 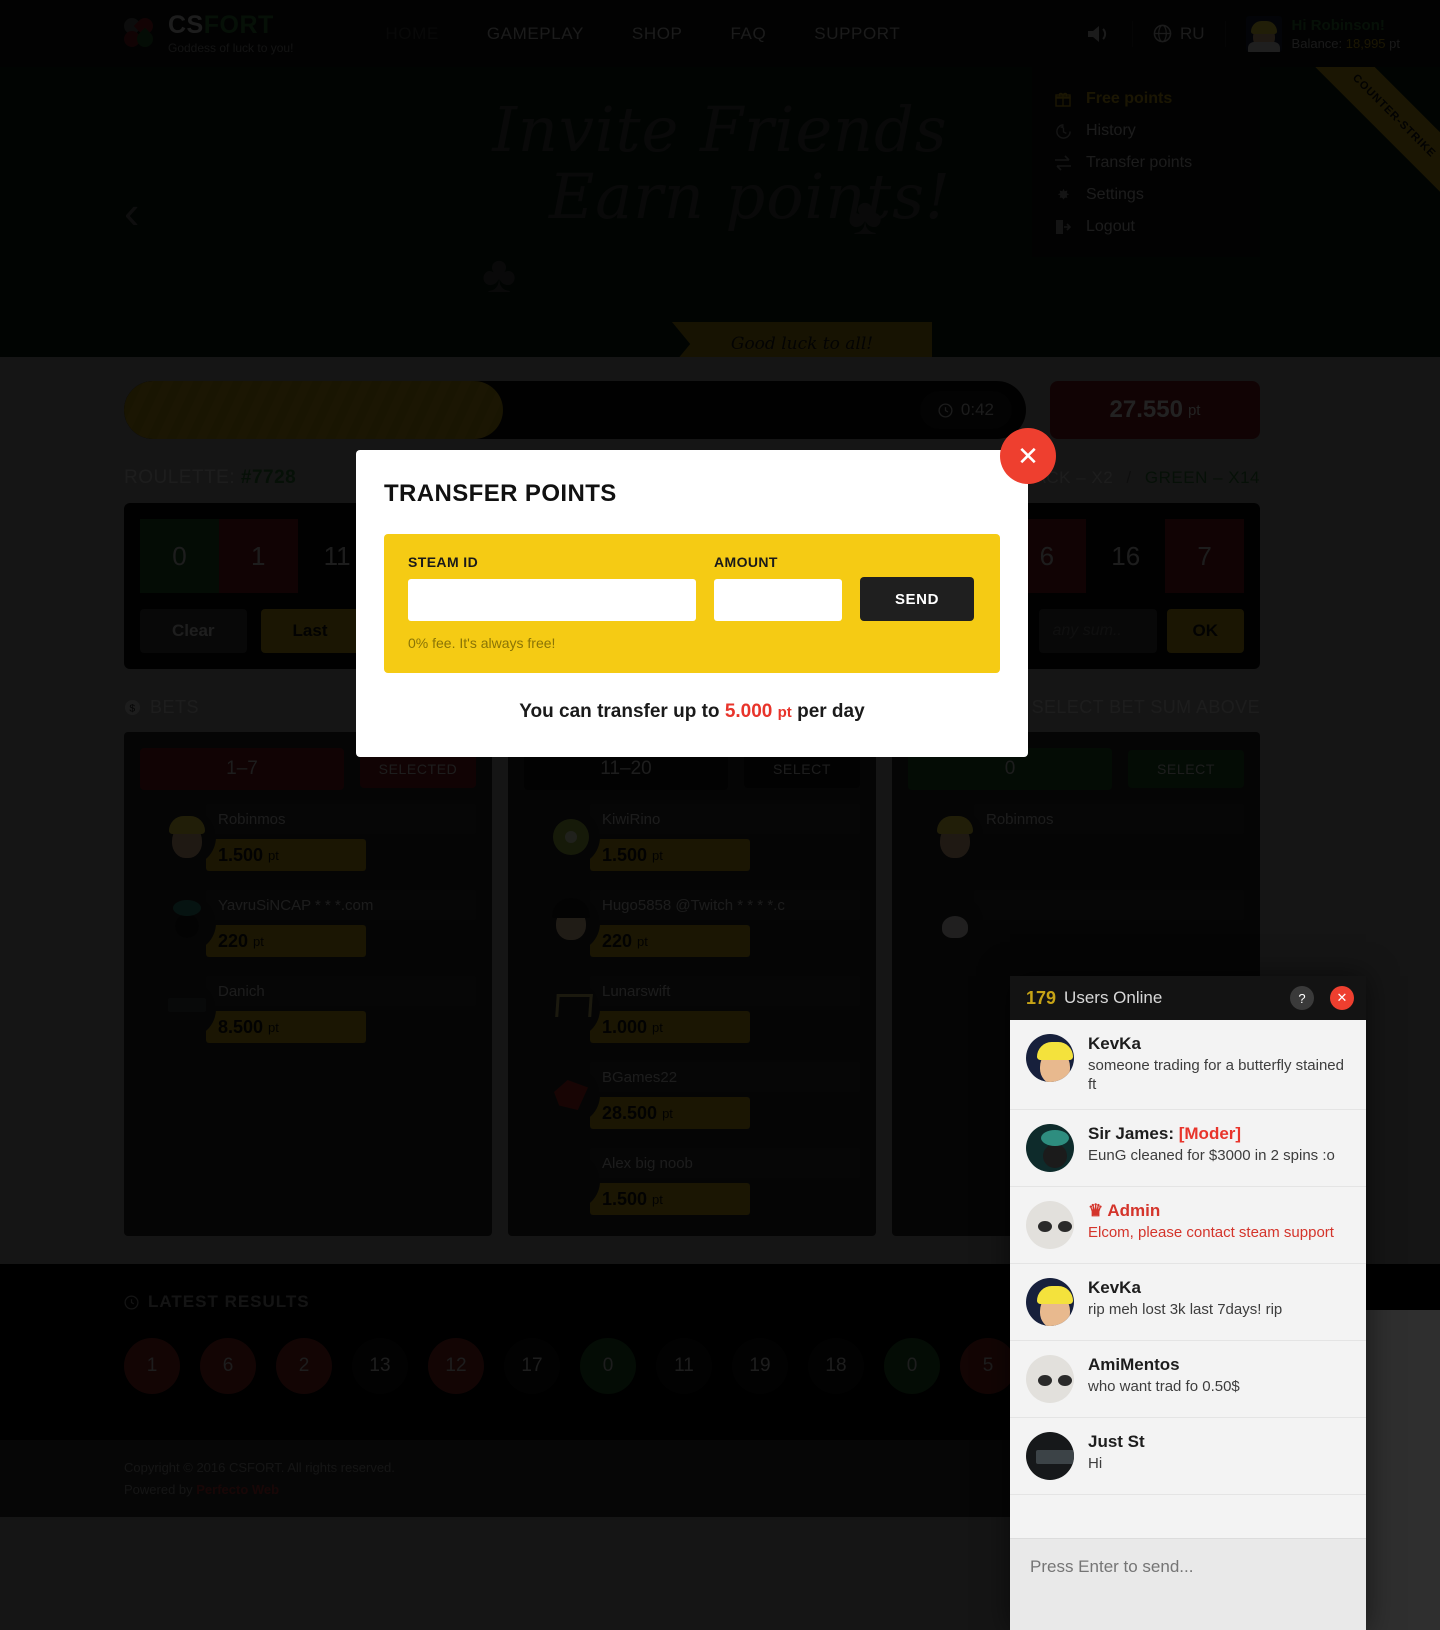 I want to click on chat-message: KevKa rip meh lost 3k last 7days! rip, so click(x=1188, y=1302).